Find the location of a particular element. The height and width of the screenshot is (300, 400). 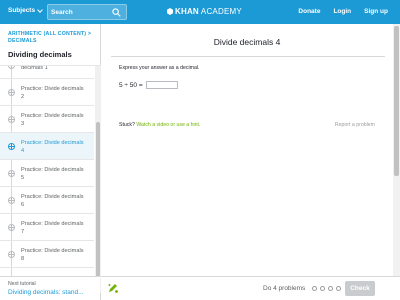

signup-link: Sign up is located at coordinates (376, 11).